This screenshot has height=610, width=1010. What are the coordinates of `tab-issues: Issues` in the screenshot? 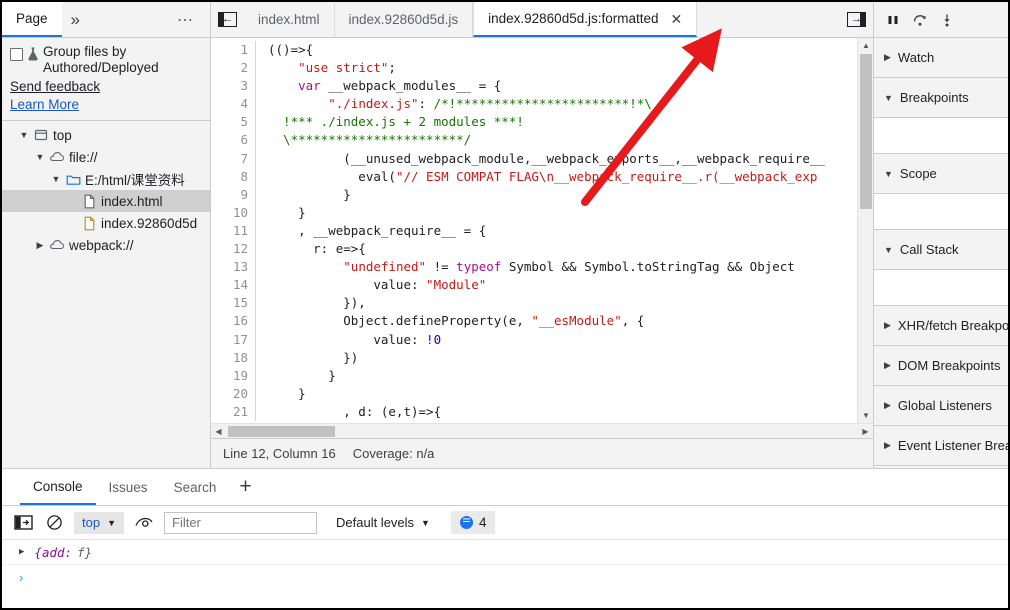 It's located at (128, 487).